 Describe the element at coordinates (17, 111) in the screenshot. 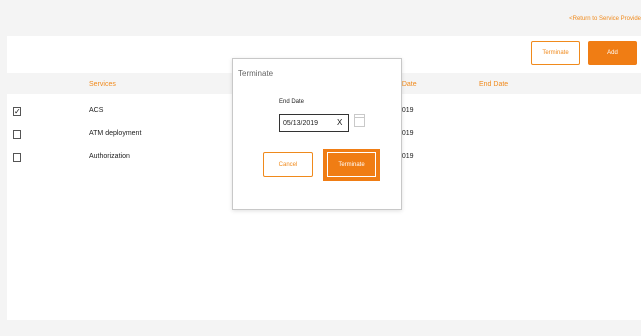

I see `row-checkbox: ✓` at that location.